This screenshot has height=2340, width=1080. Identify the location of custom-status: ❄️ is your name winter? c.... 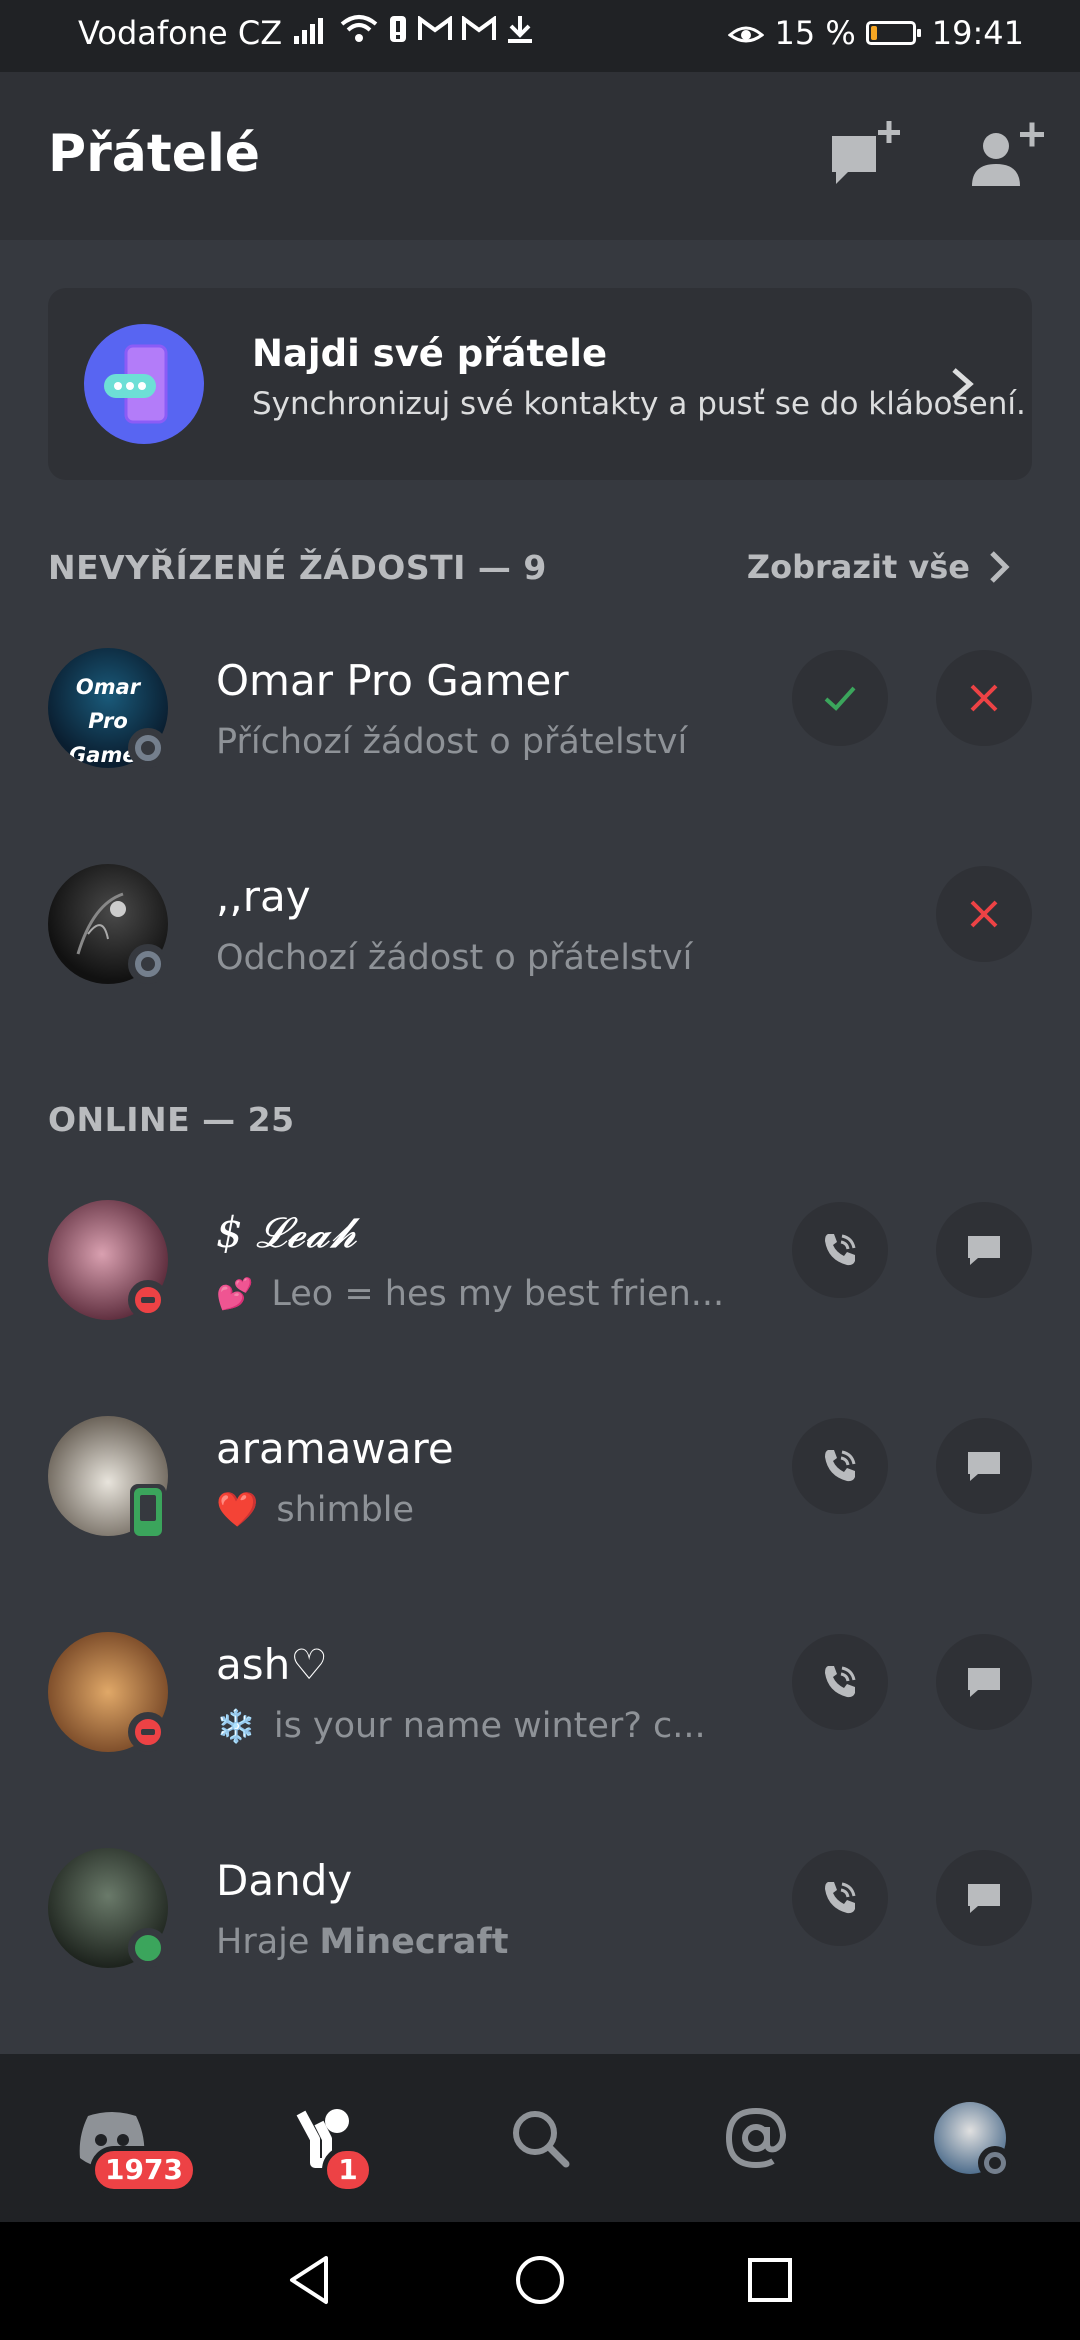
(461, 1726).